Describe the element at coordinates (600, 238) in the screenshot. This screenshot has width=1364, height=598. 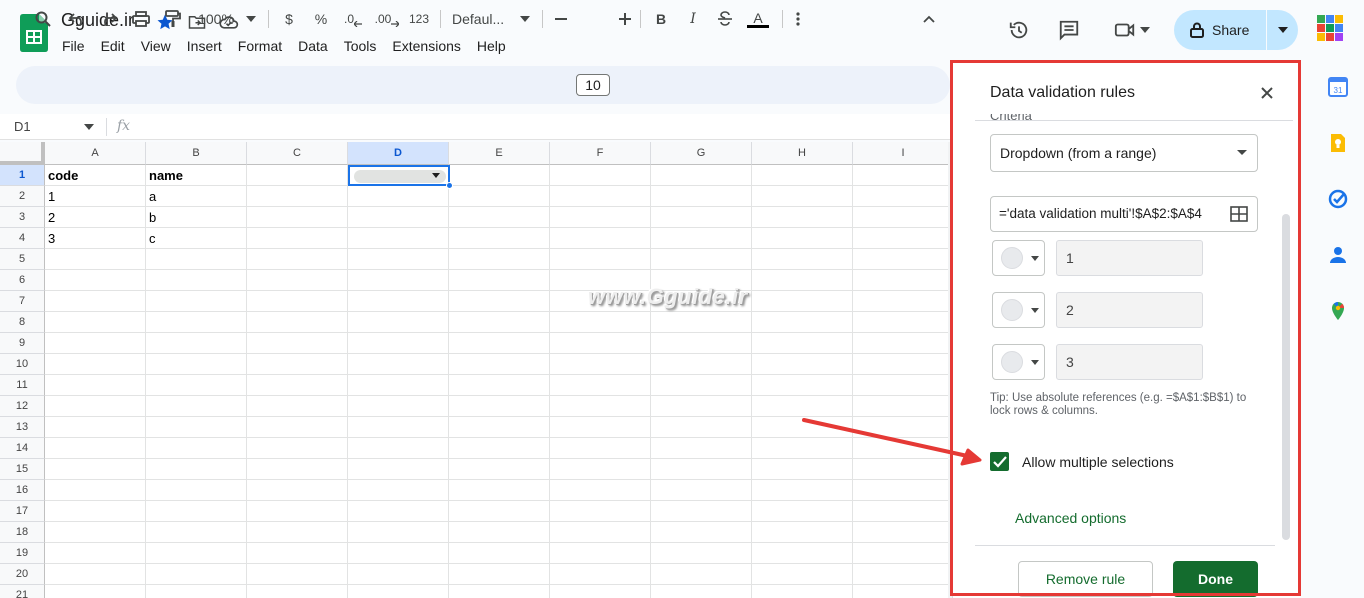
I see `cell-f4` at that location.